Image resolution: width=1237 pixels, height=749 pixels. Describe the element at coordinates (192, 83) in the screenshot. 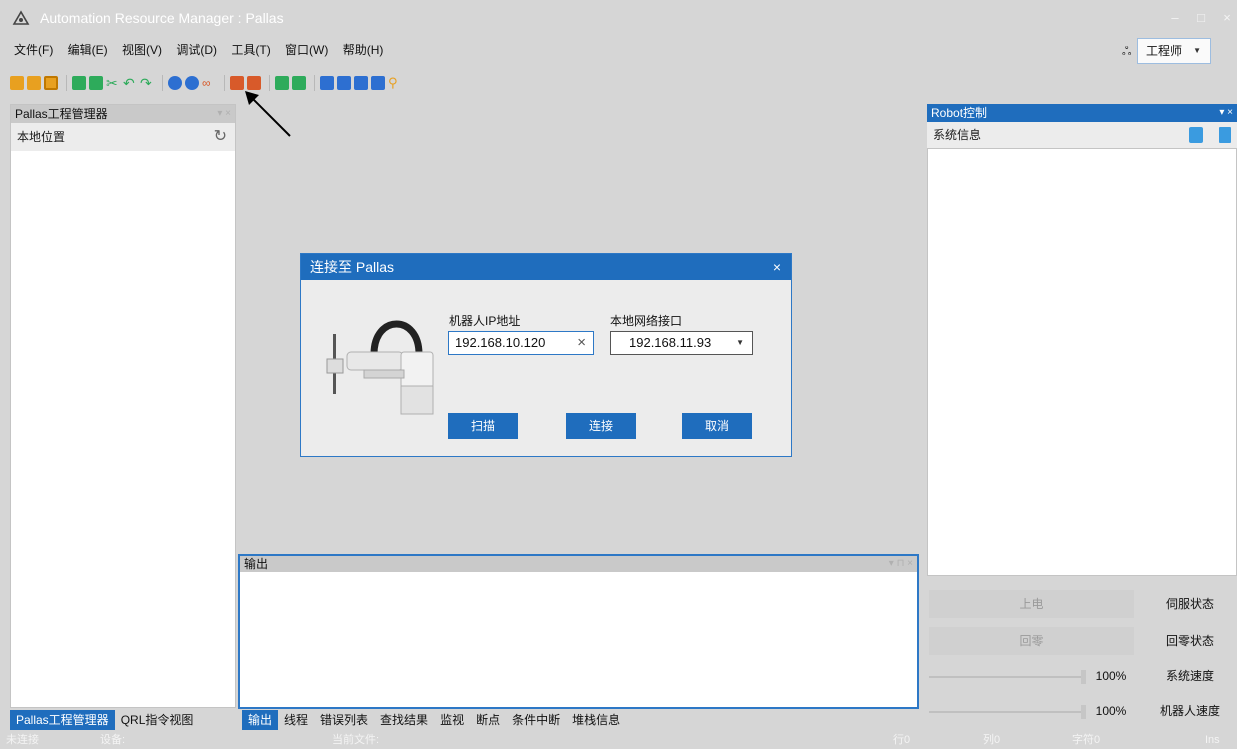

I see `step-forward-icon` at that location.